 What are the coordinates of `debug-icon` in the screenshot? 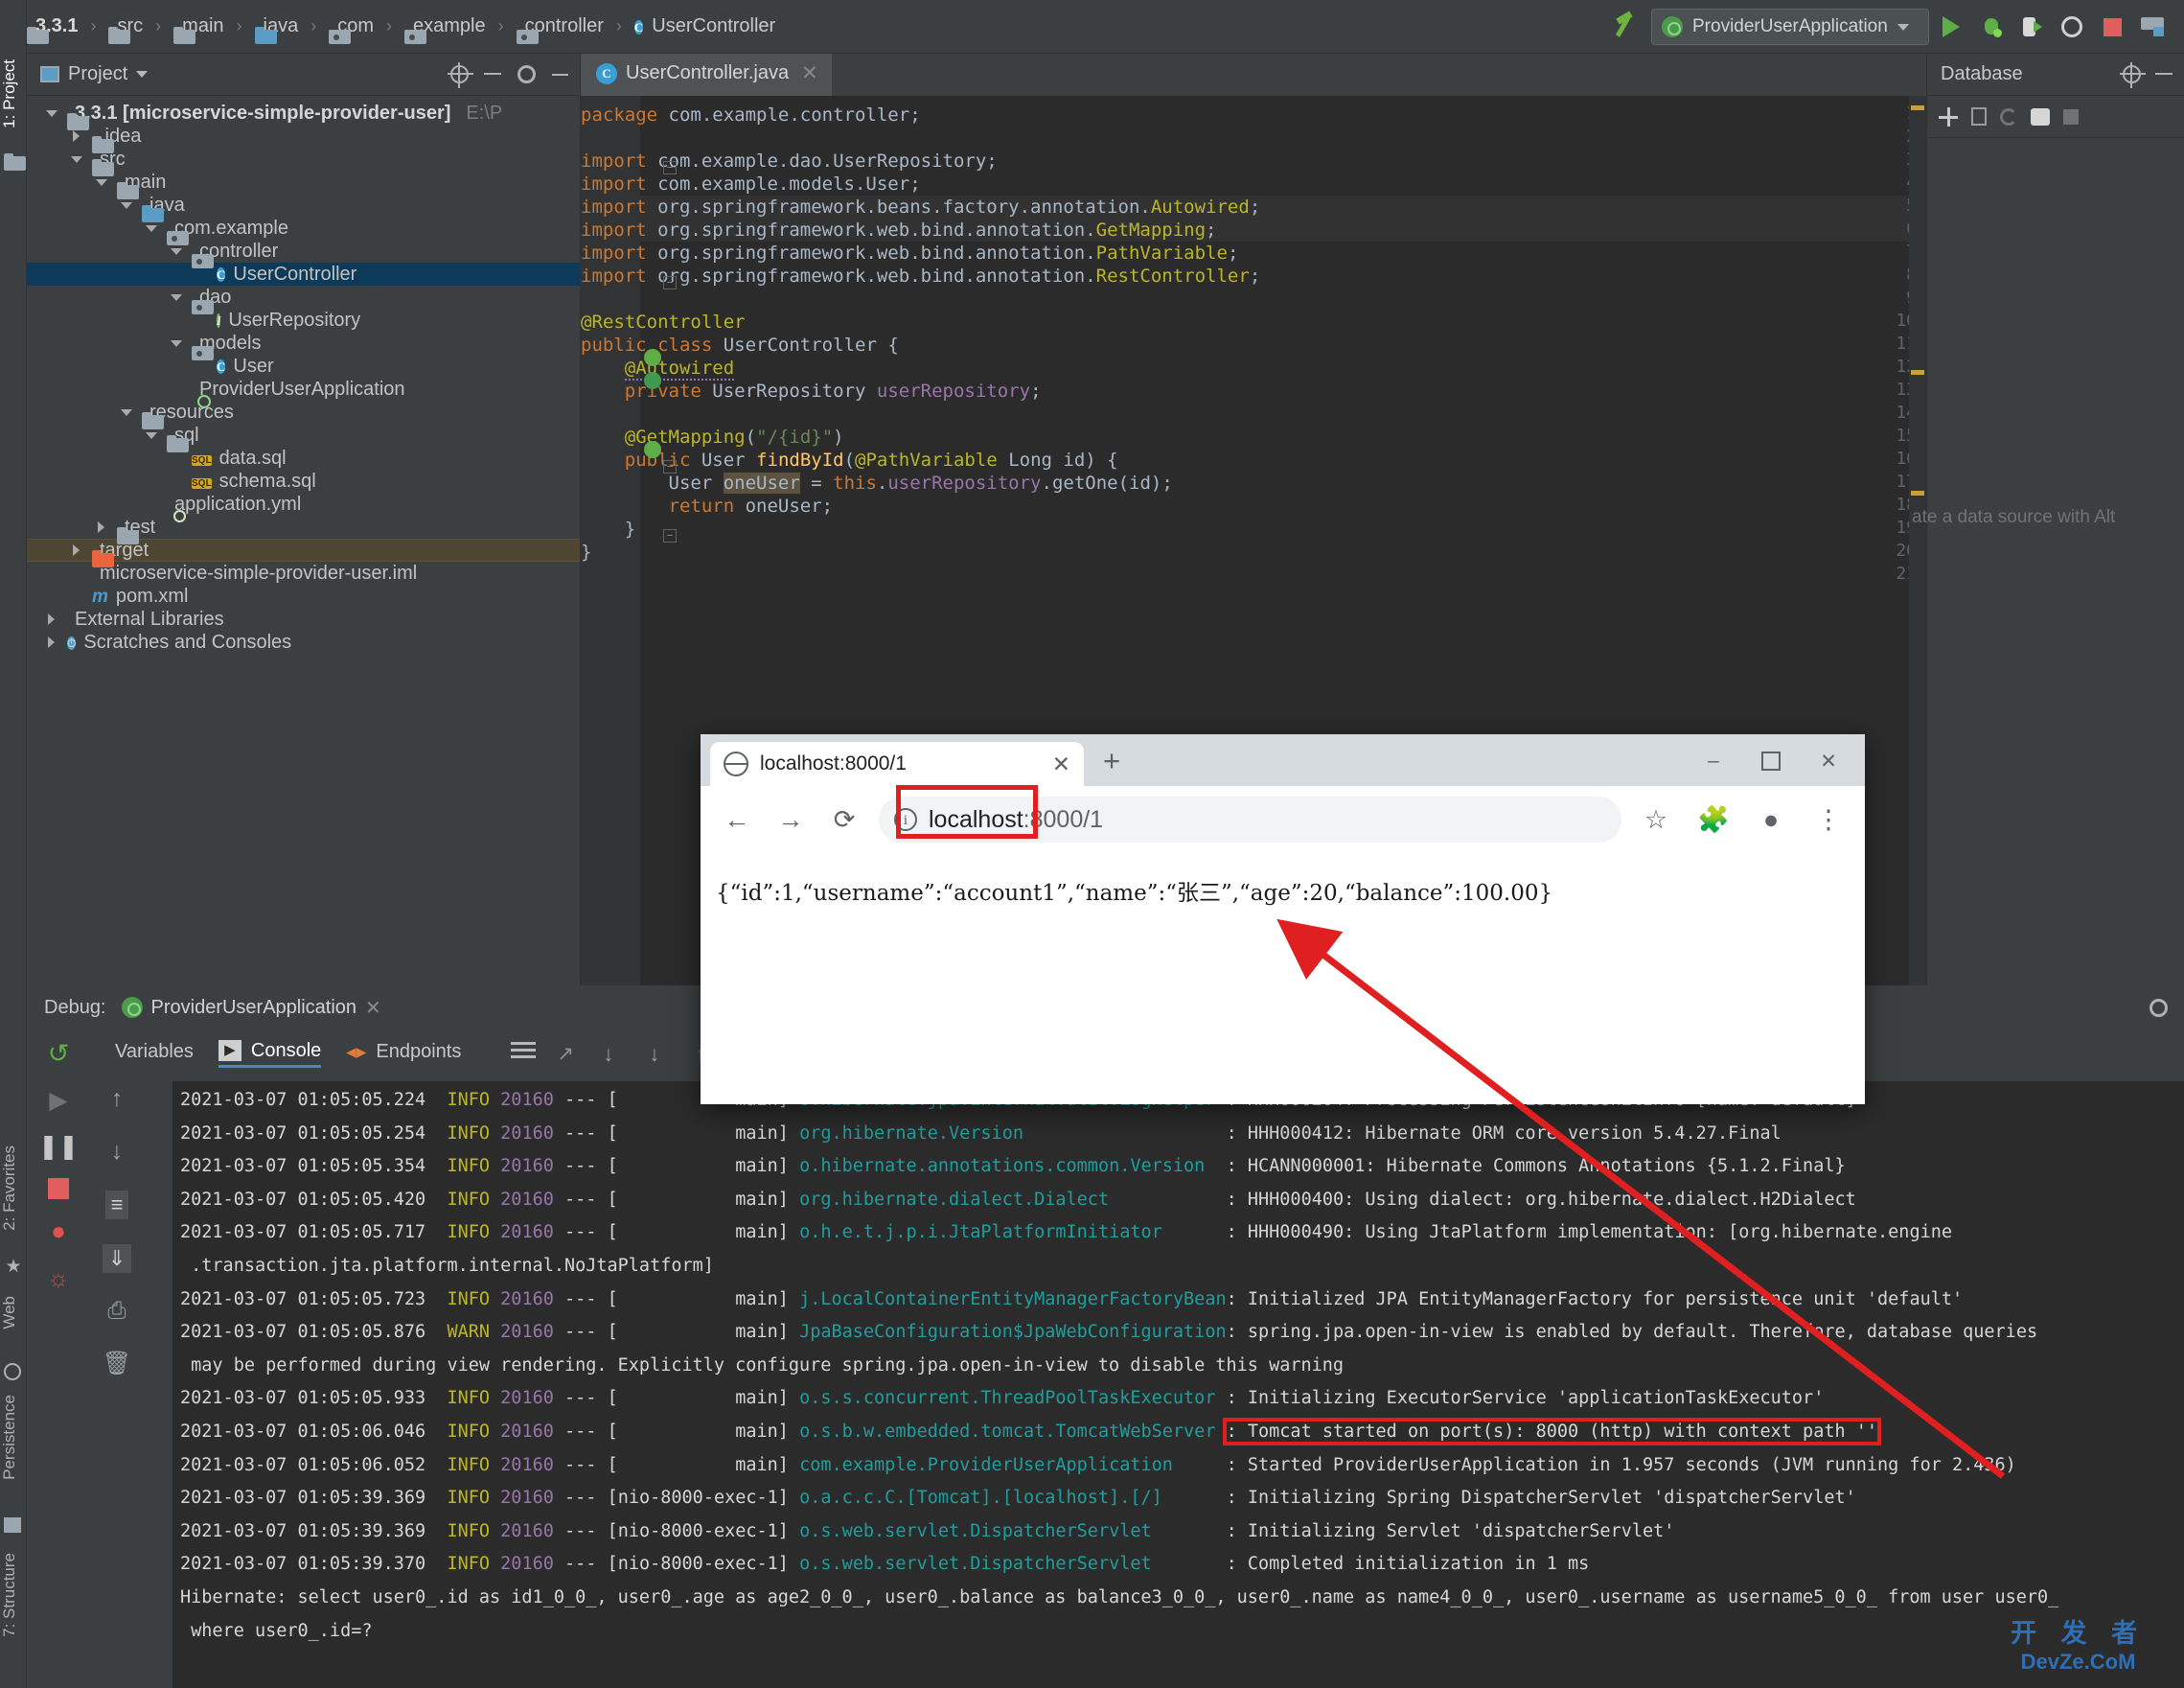 It's located at (1991, 27).